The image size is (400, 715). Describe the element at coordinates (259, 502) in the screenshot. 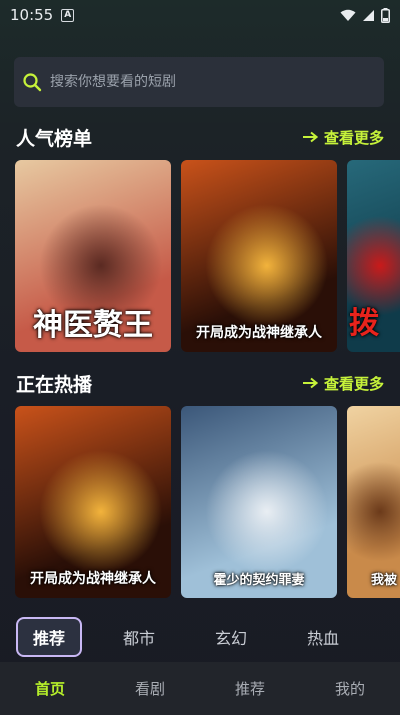

I see `trending-card-2: 霍少的契约罪妻` at that location.